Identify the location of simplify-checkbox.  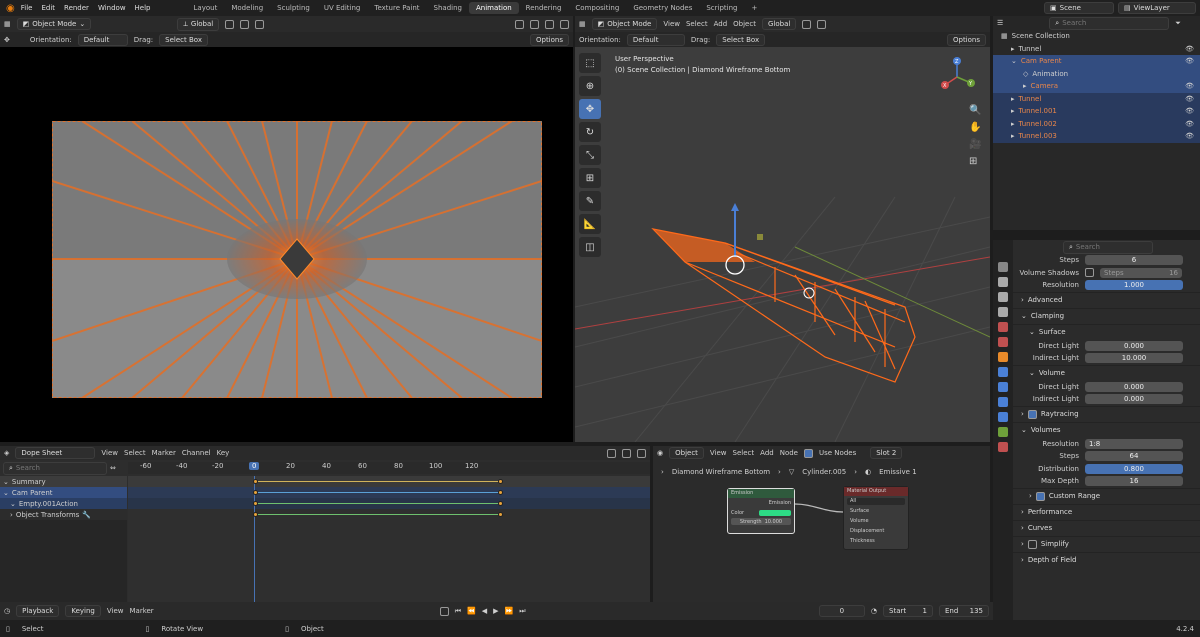
(1032, 544).